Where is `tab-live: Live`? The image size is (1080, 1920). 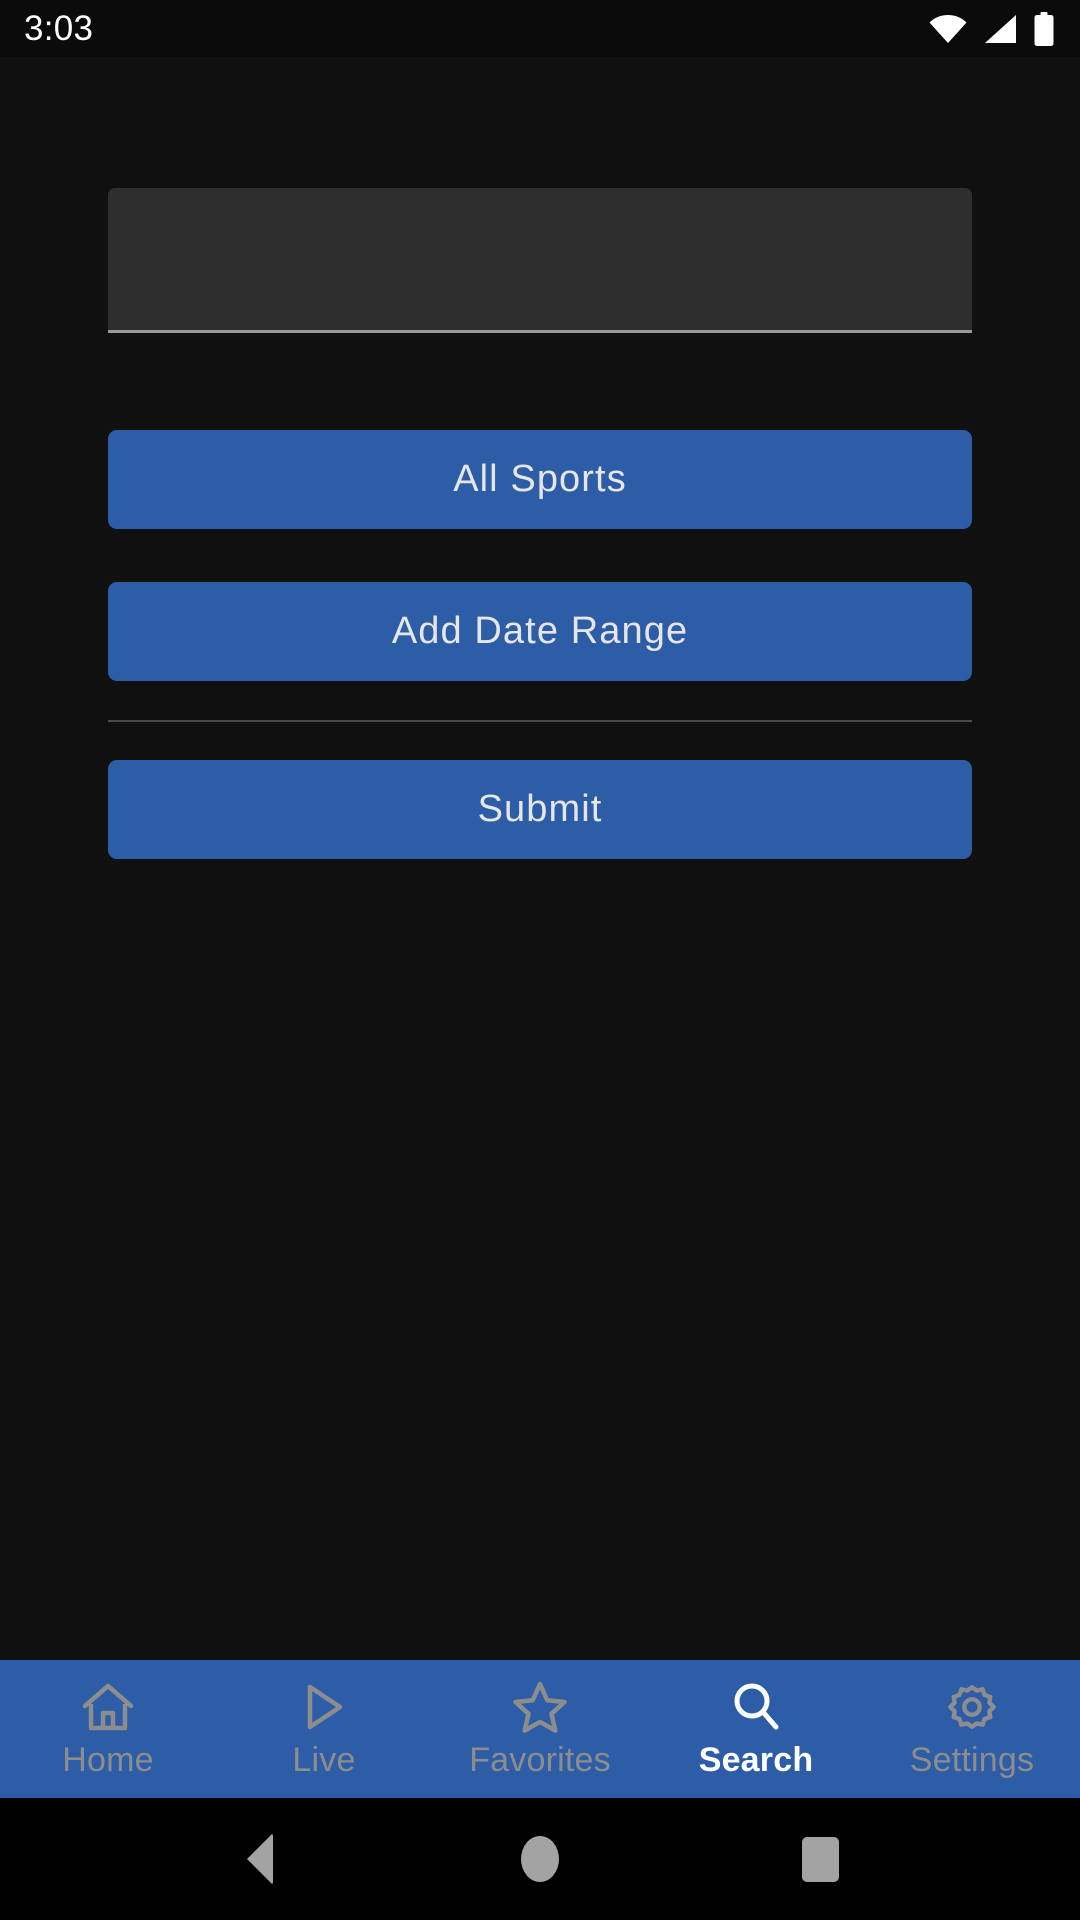 tab-live: Live is located at coordinates (324, 1729).